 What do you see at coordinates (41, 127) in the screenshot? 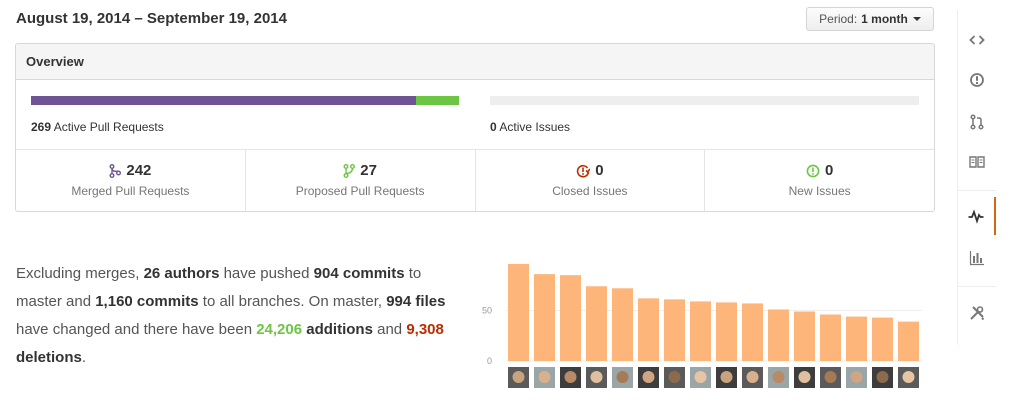
I see `active-pull-requests-count: 269` at bounding box center [41, 127].